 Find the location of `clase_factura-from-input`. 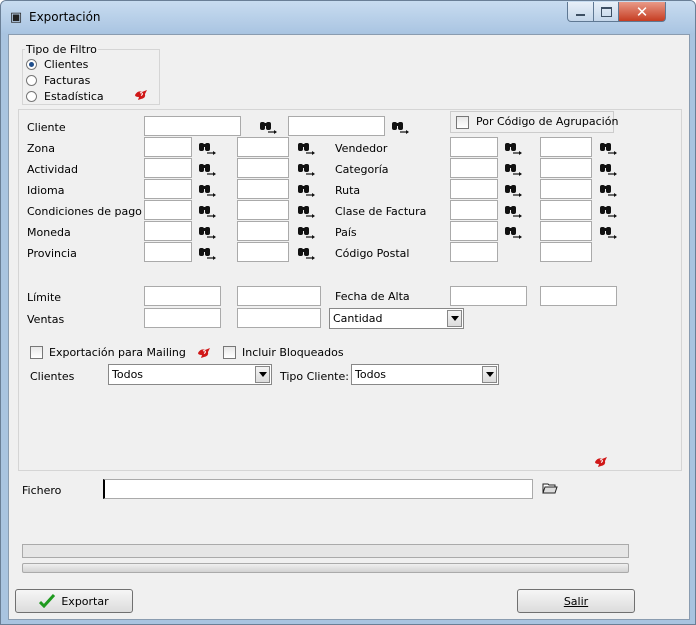

clase_factura-from-input is located at coordinates (474, 210).